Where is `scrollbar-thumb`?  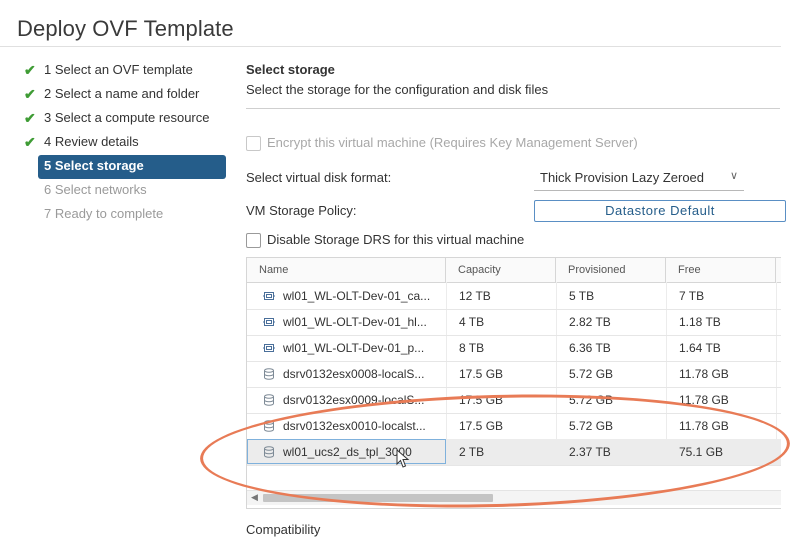 scrollbar-thumb is located at coordinates (378, 498).